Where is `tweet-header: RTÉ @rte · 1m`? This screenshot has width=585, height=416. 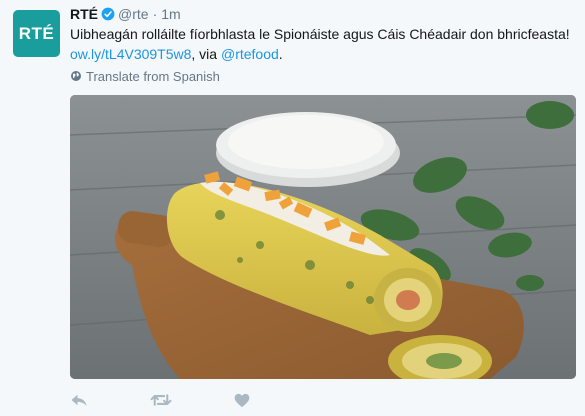
tweet-header: RTÉ @rte · 1m is located at coordinates (125, 14).